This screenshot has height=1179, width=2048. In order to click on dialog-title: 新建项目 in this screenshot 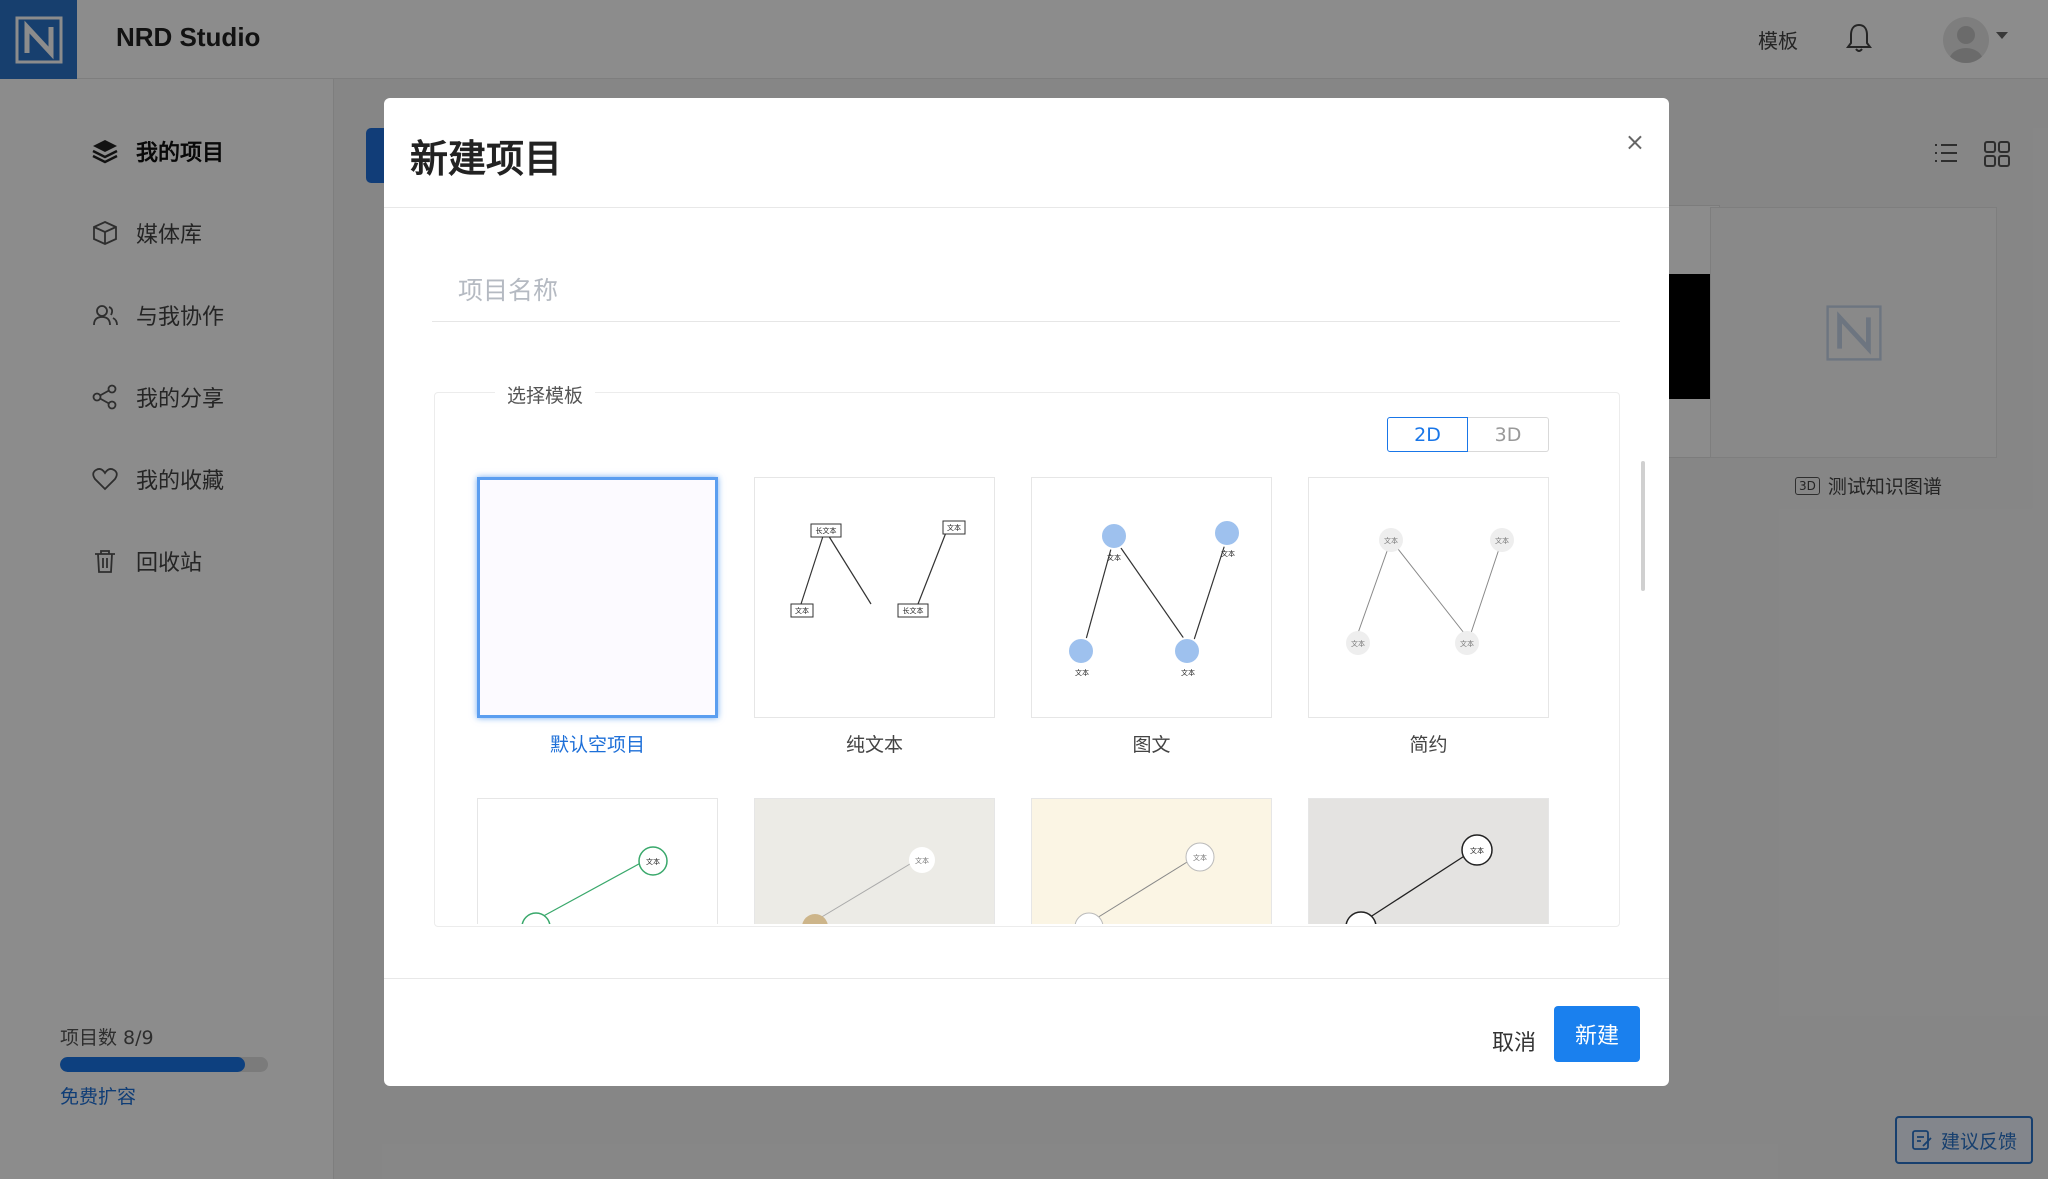, I will do `click(486, 159)`.